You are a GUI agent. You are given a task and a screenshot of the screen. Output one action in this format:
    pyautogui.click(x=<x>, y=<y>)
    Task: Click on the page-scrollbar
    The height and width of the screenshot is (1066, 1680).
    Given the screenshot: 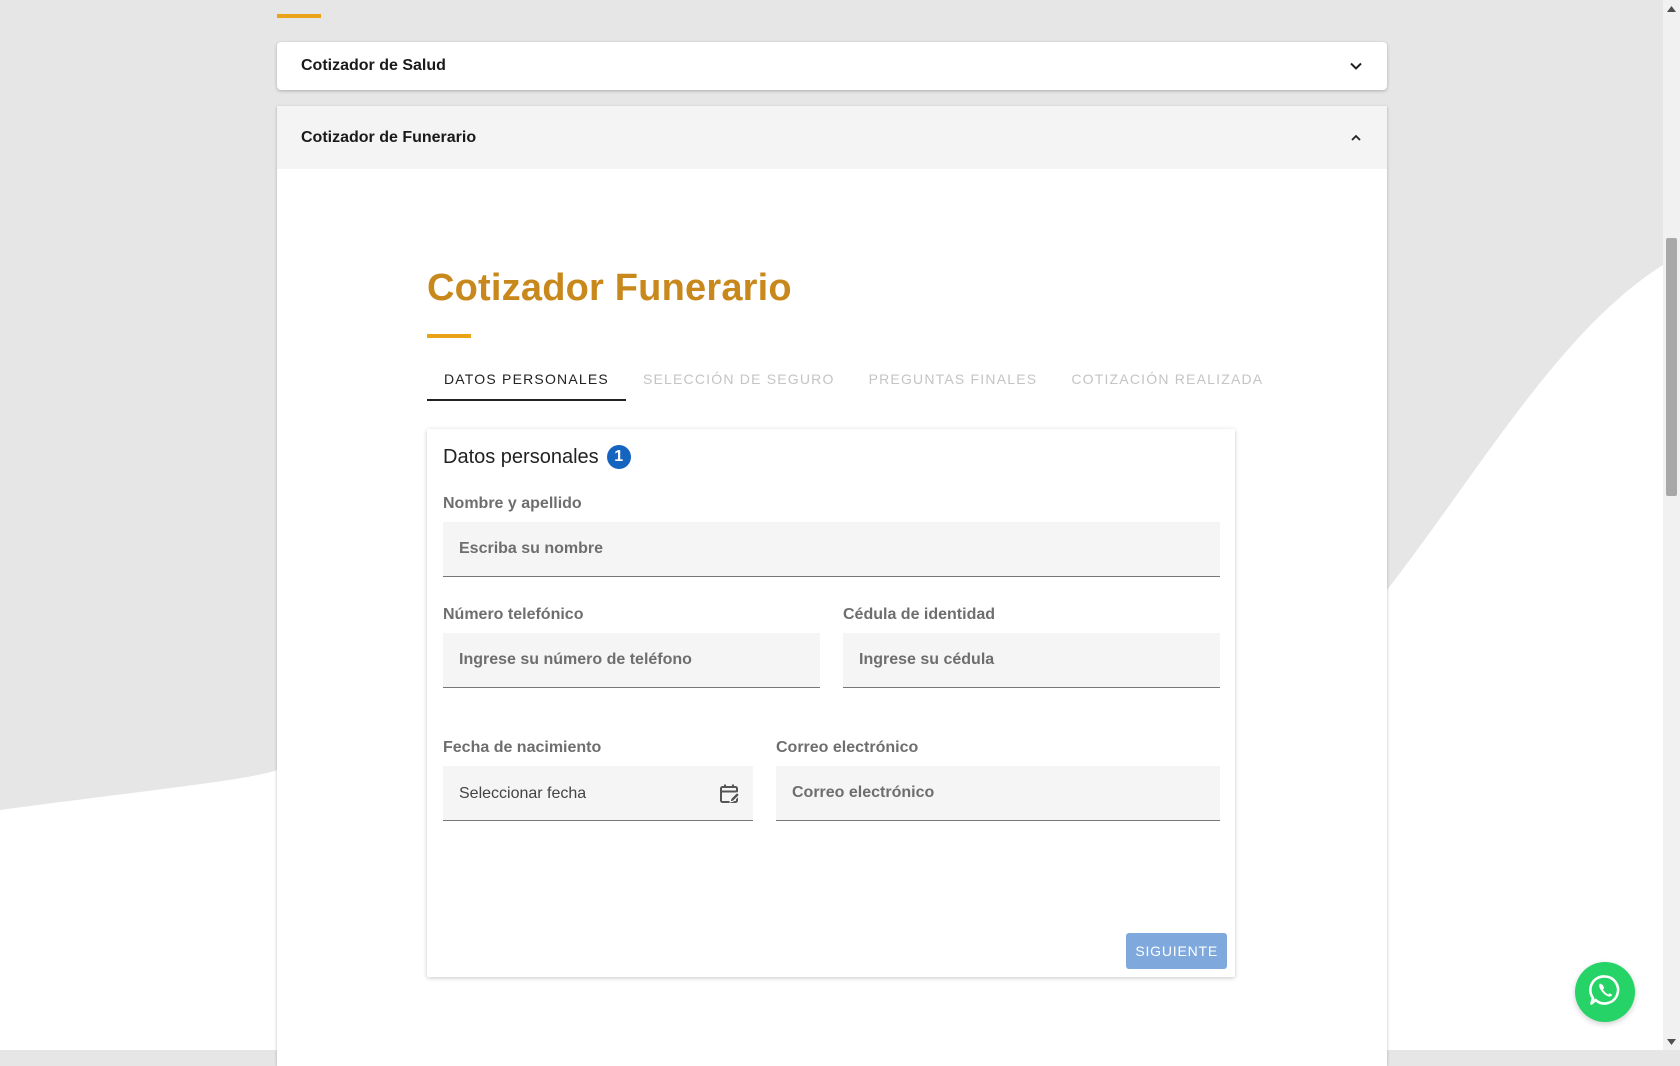 What is the action you would take?
    pyautogui.click(x=1671, y=525)
    